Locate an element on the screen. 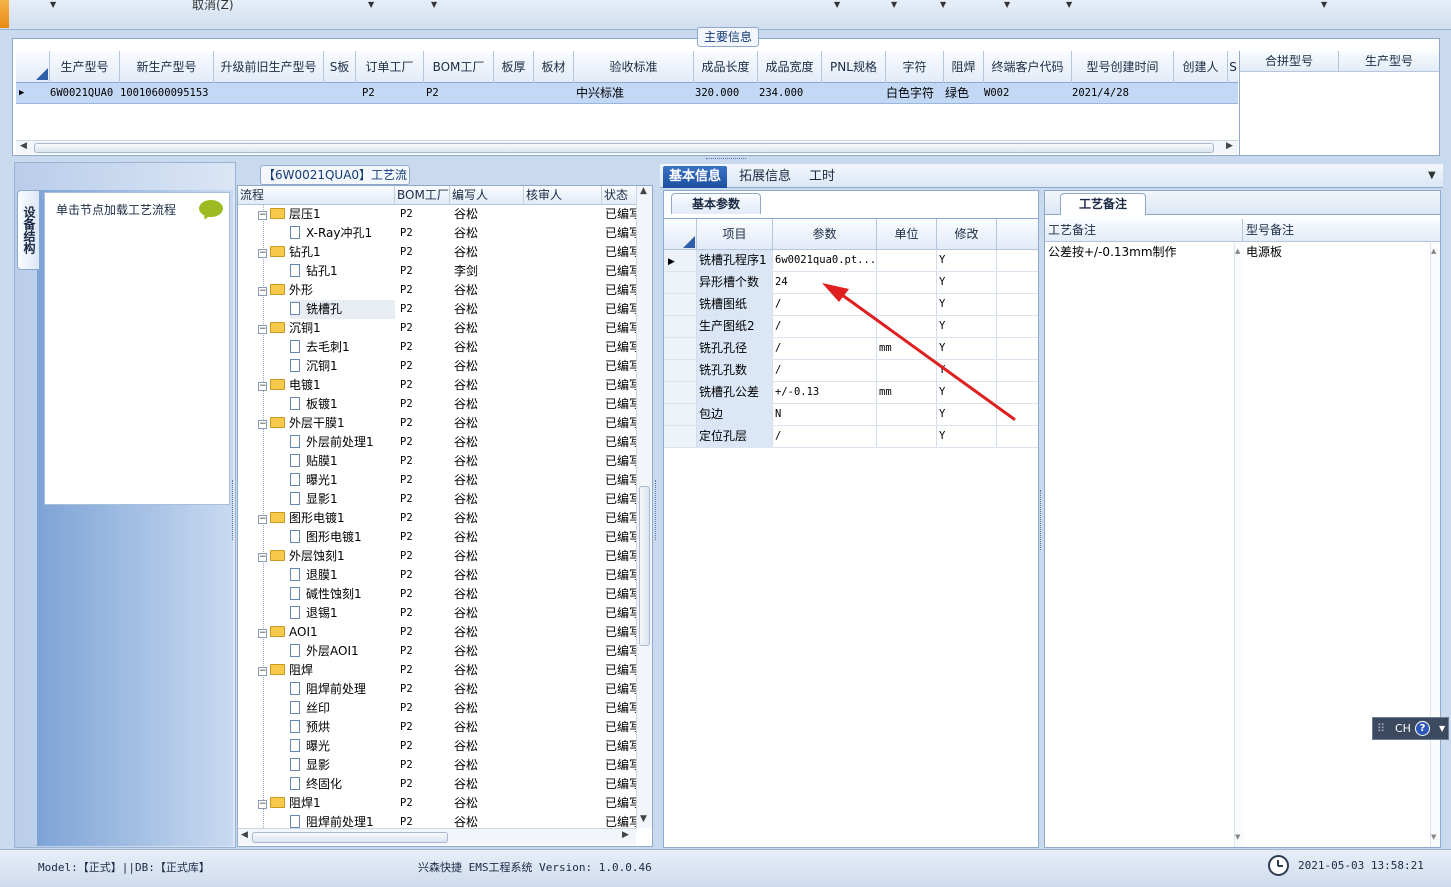 This screenshot has width=1451, height=887. col-header: S板 is located at coordinates (340, 67).